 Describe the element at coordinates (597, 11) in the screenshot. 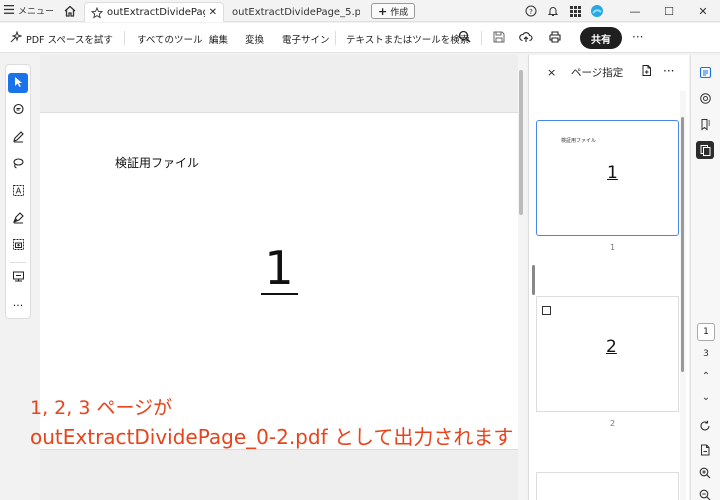

I see `avatar` at that location.